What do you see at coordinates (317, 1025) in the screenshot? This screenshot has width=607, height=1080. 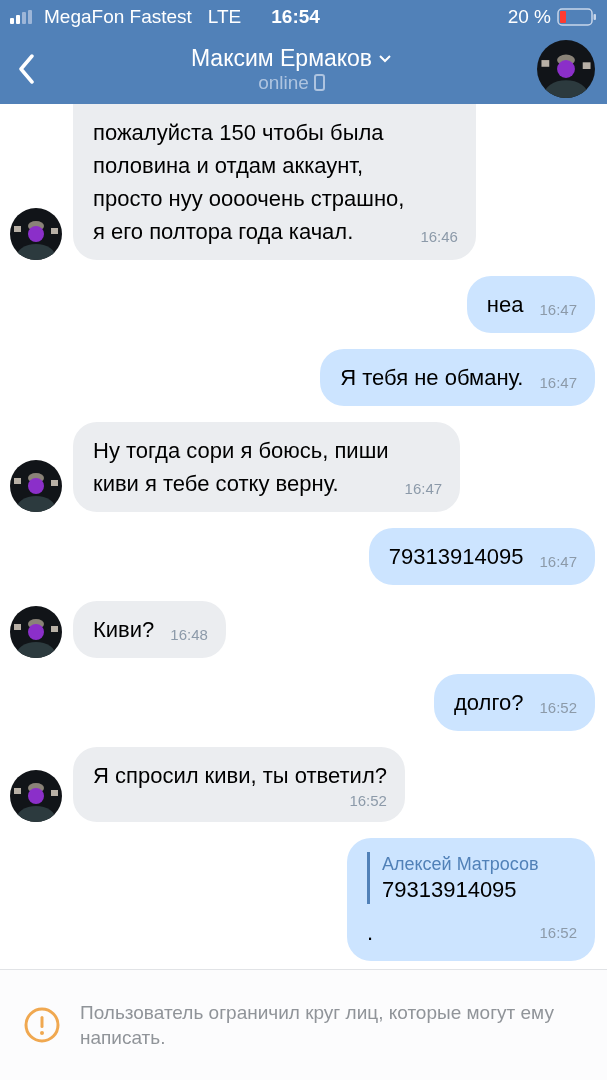 I see `restriction-notice: Пользователь ограничил круг лиц, которые могут ему написать.` at bounding box center [317, 1025].